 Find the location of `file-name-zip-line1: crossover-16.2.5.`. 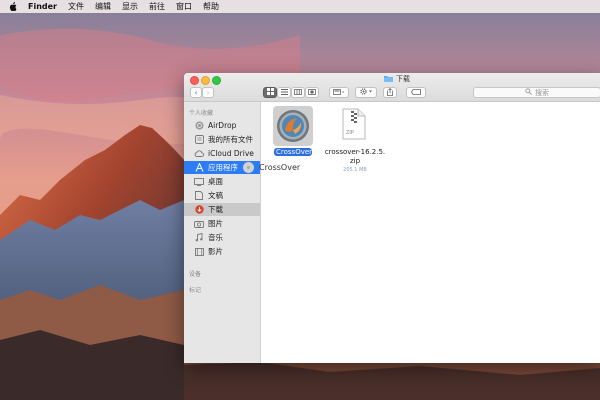

file-name-zip-line1: crossover-16.2.5. is located at coordinates (355, 152).